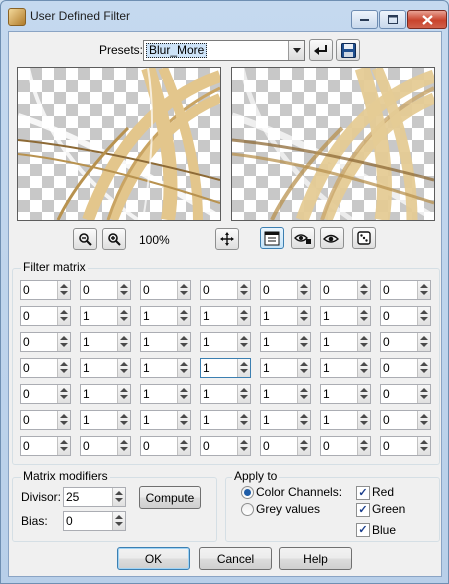 The width and height of the screenshot is (449, 584). What do you see at coordinates (170, 497) in the screenshot?
I see `compute-button: Compute` at bounding box center [170, 497].